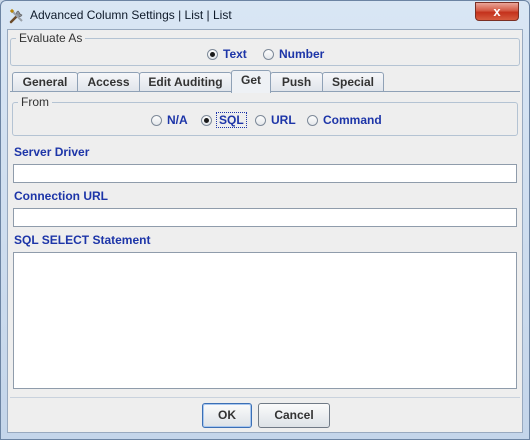 The image size is (530, 440). Describe the element at coordinates (251, 81) in the screenshot. I see `tab-get: Get` at that location.